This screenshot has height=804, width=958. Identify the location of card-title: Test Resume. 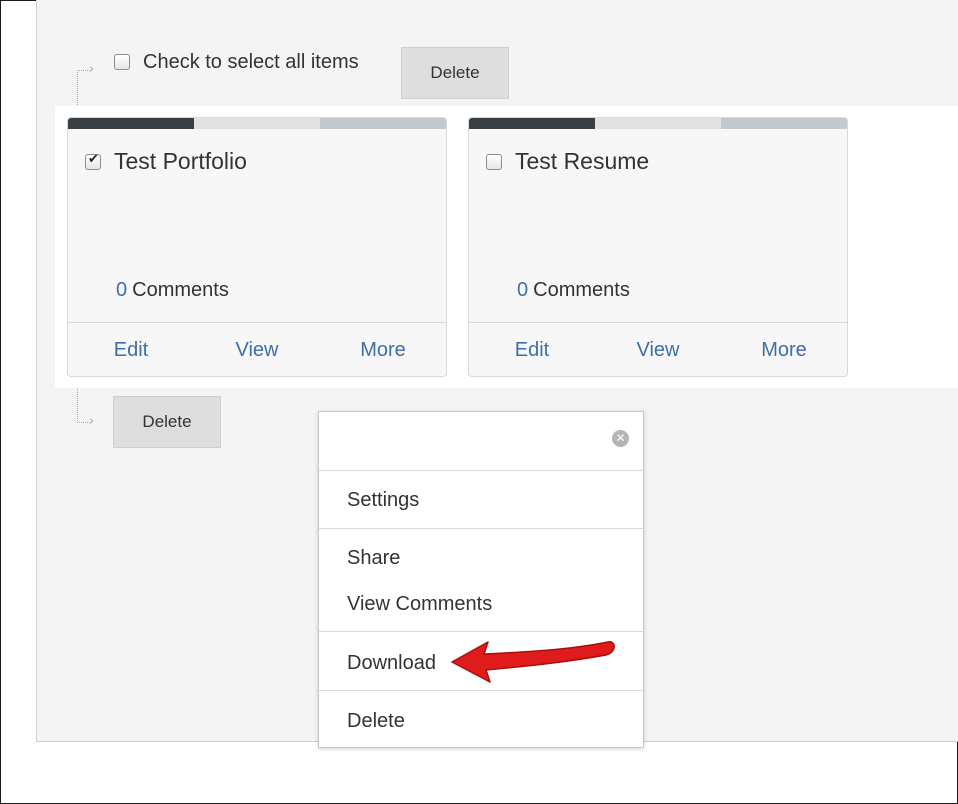
(582, 161).